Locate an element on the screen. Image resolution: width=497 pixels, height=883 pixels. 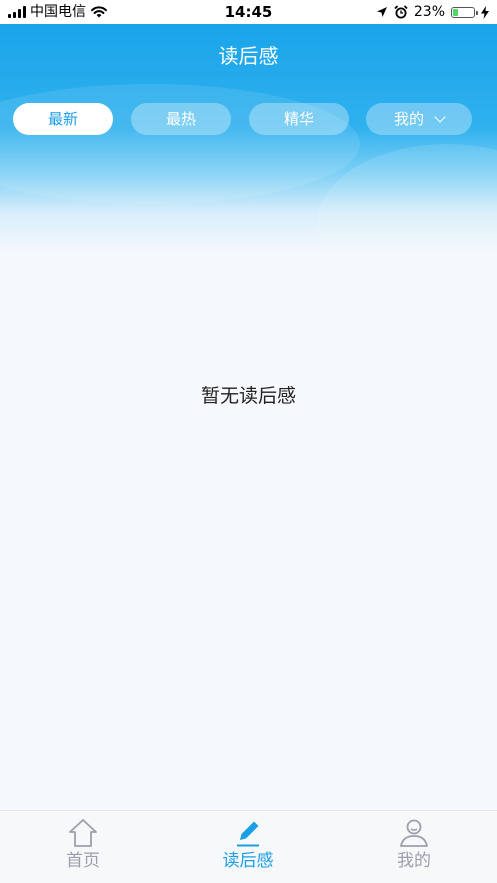
tab-hot: 最热 is located at coordinates (181, 119).